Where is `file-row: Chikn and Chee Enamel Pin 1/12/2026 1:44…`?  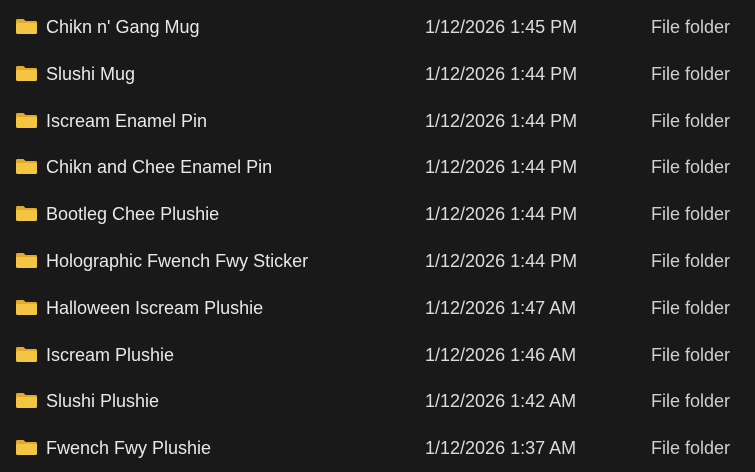
file-row: Chikn and Chee Enamel Pin 1/12/2026 1:44… is located at coordinates (377, 167).